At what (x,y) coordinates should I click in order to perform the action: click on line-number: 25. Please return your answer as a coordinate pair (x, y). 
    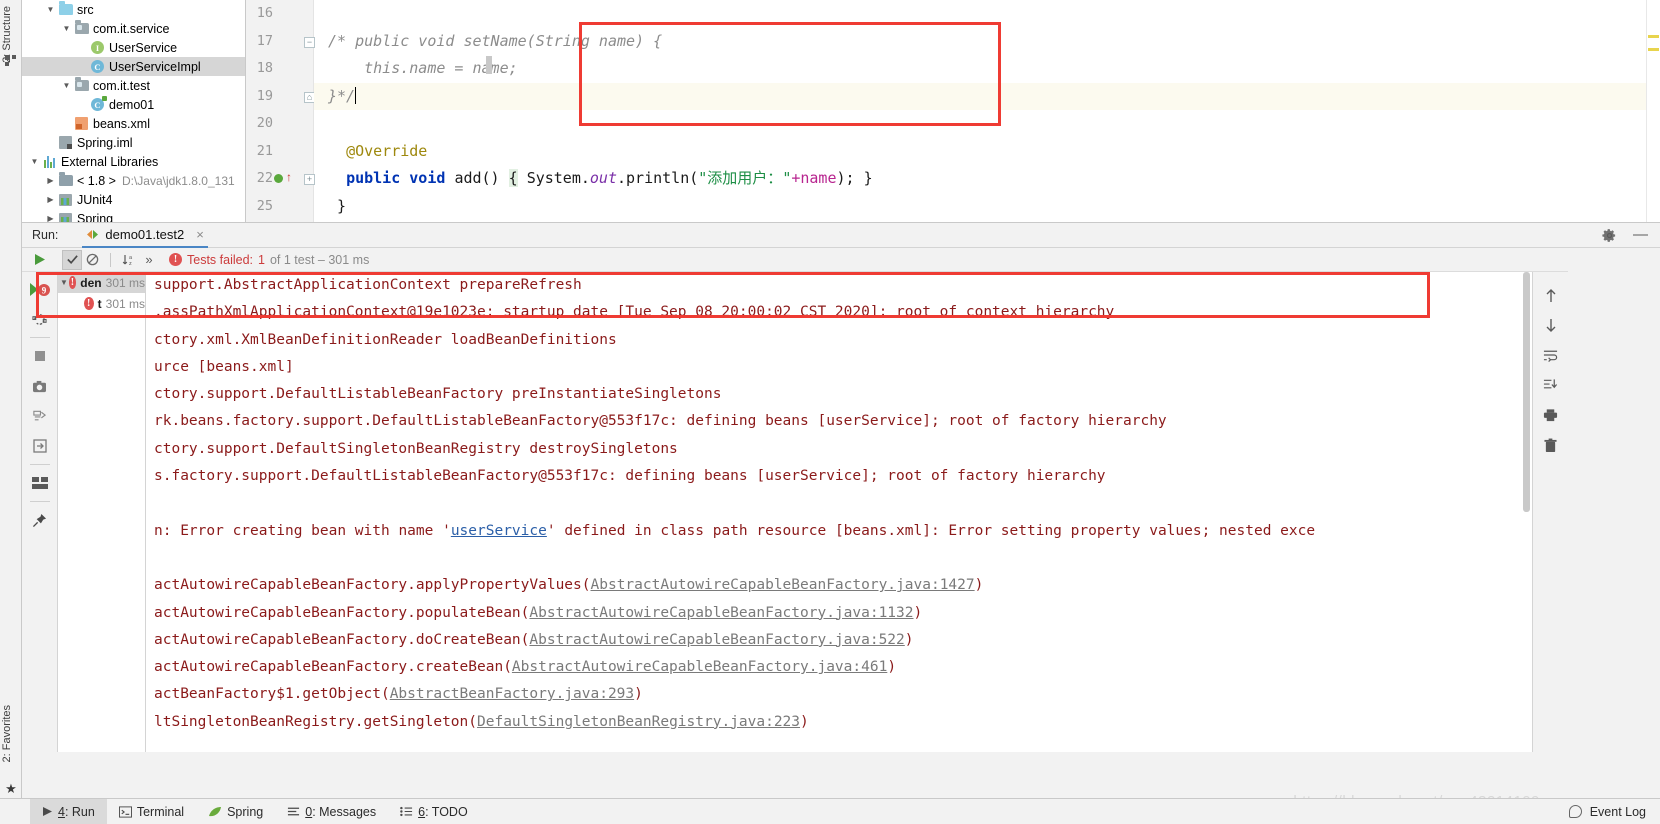
    Looking at the image, I should click on (264, 205).